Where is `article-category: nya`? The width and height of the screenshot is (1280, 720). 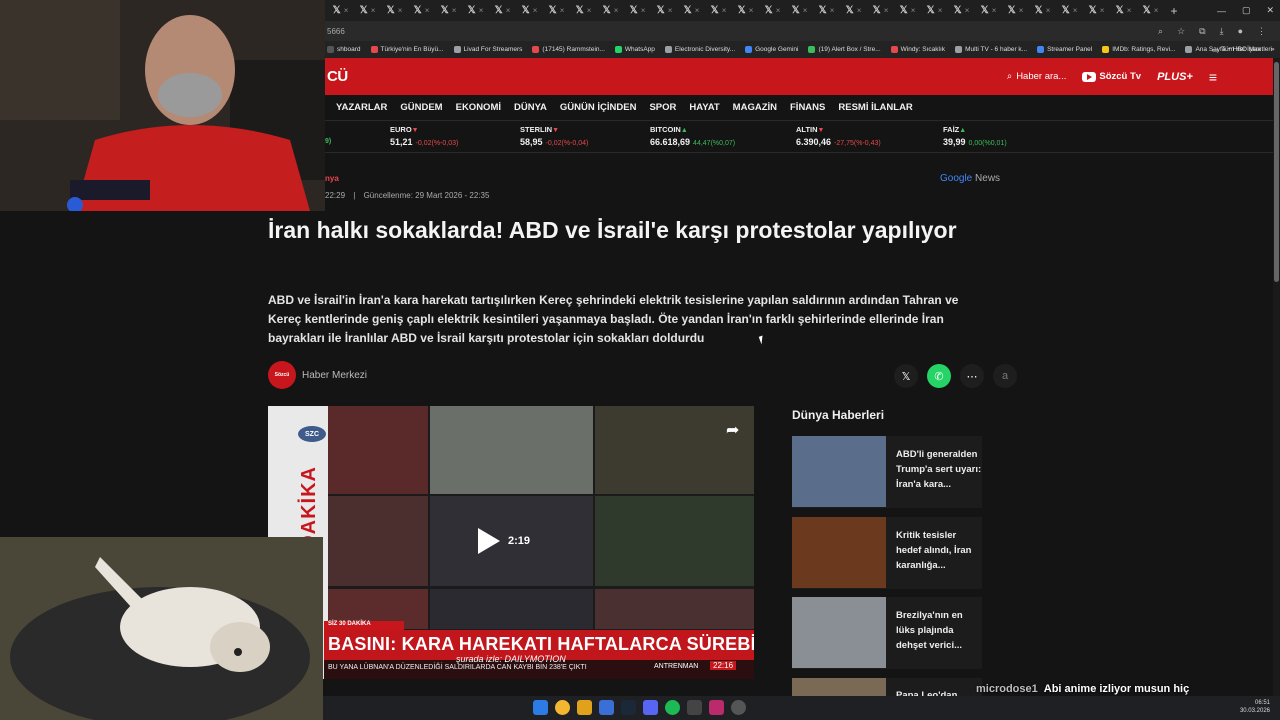
article-category: nya is located at coordinates (332, 178).